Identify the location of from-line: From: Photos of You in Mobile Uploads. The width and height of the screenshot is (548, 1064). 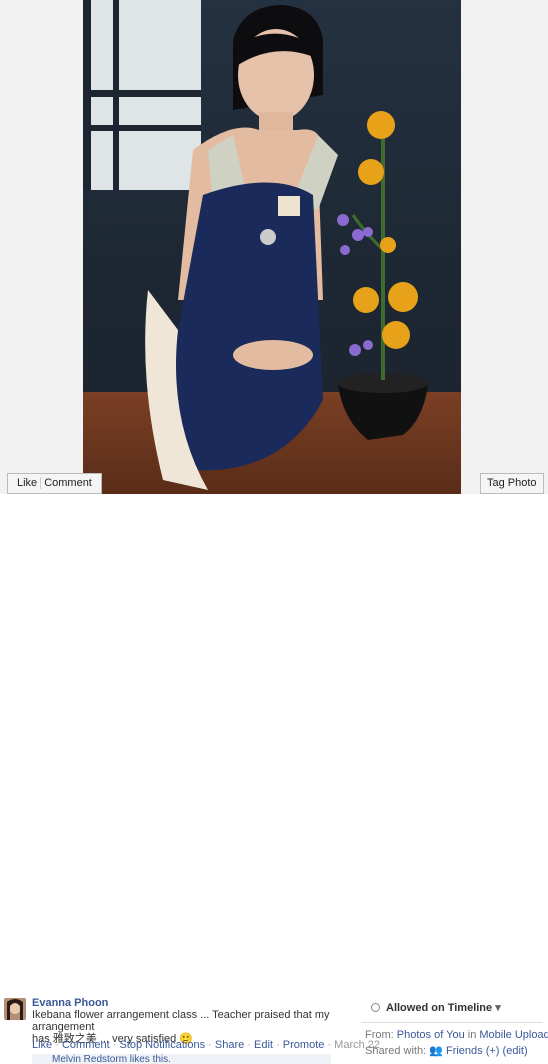
(456, 1035).